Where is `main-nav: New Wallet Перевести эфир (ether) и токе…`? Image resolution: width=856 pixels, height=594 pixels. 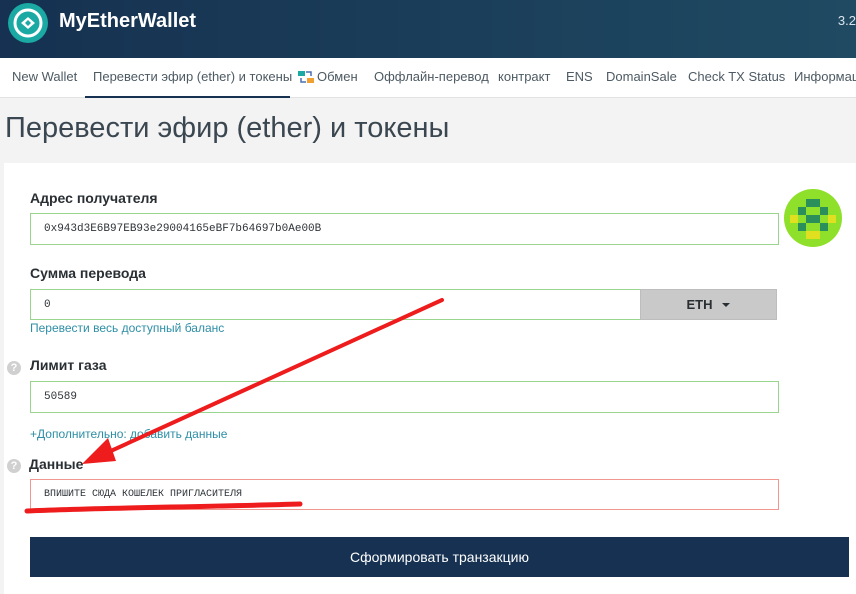
main-nav: New Wallet Перевести эфир (ether) и токе… is located at coordinates (428, 78).